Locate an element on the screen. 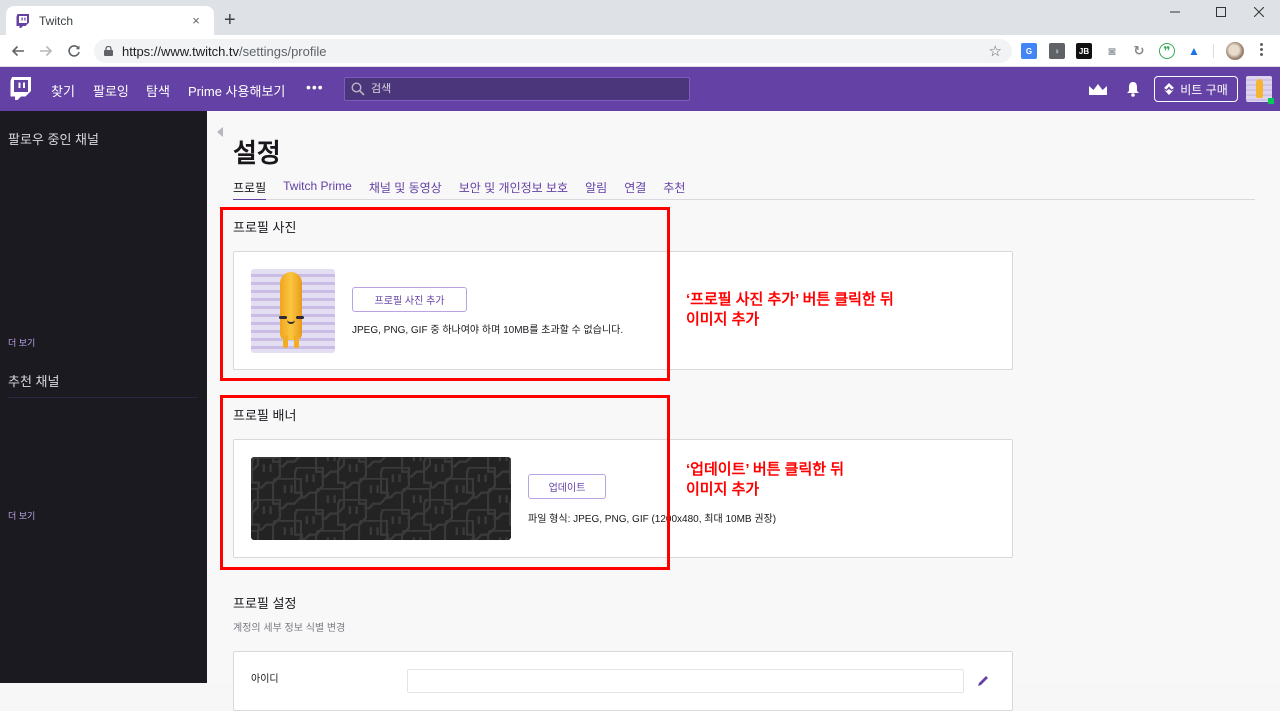 This screenshot has width=1280, height=711. profile-banner-image is located at coordinates (381, 498).